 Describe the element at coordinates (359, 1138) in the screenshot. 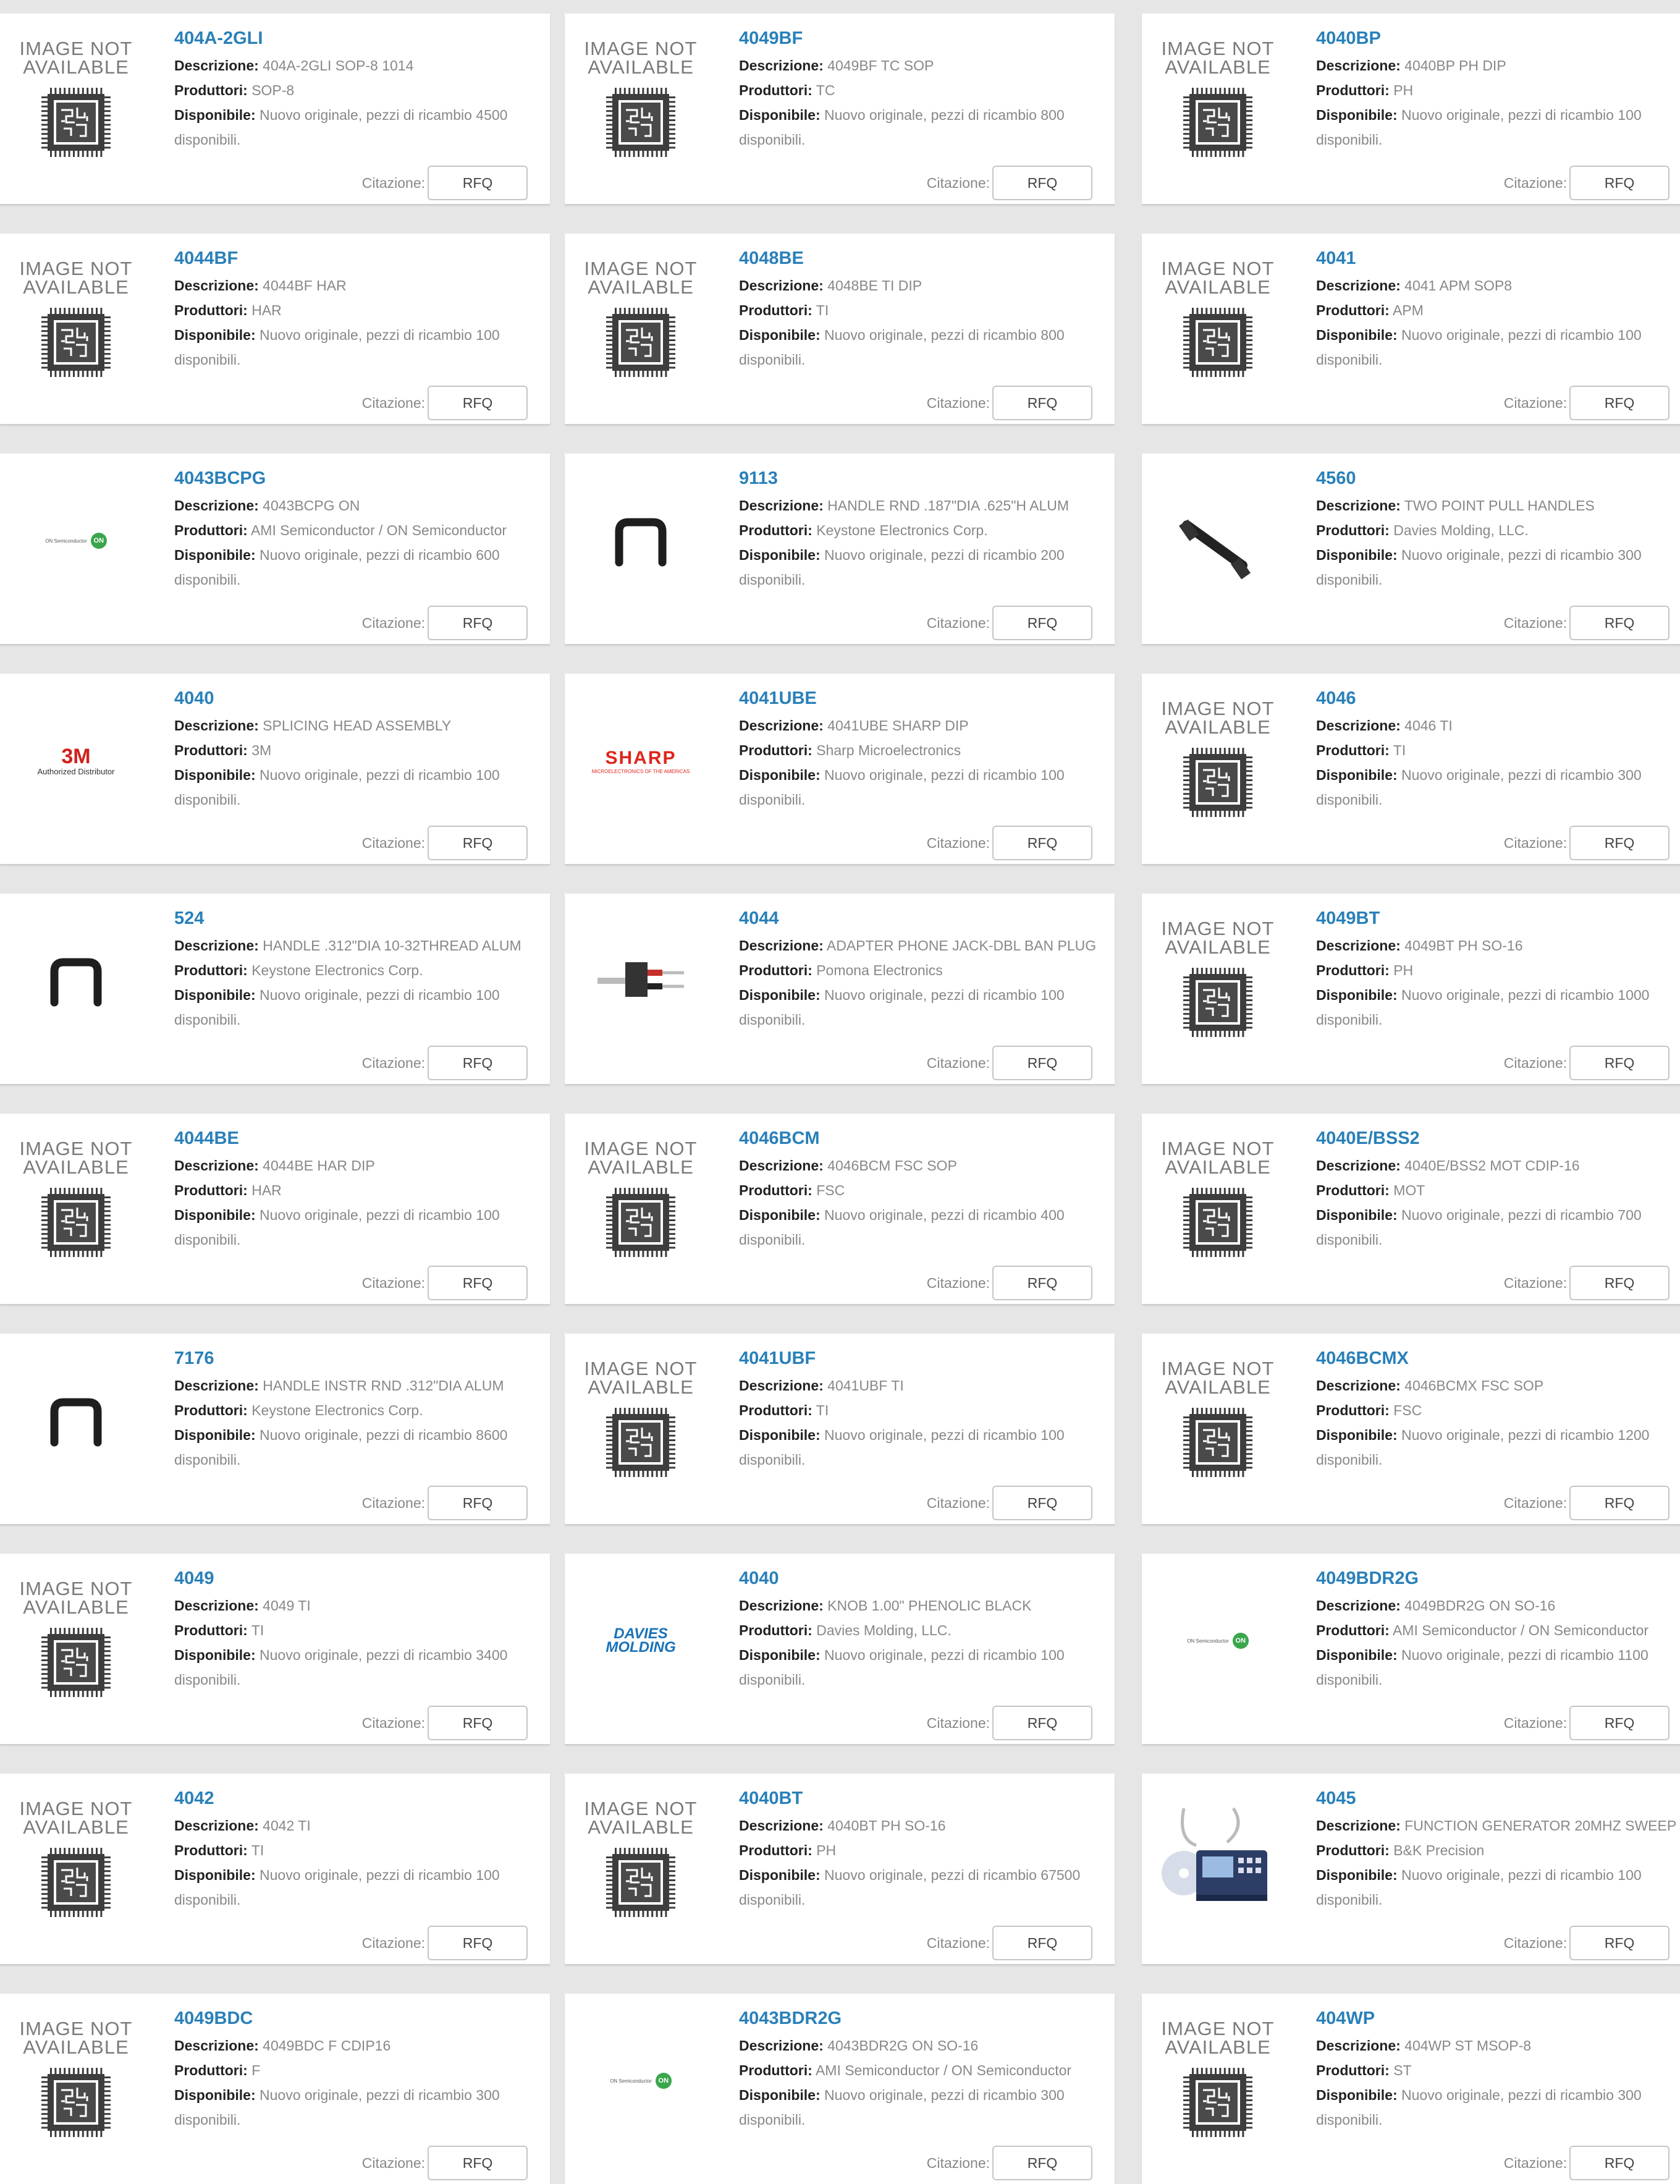

I see `product-part-number-link: 4044BE` at that location.